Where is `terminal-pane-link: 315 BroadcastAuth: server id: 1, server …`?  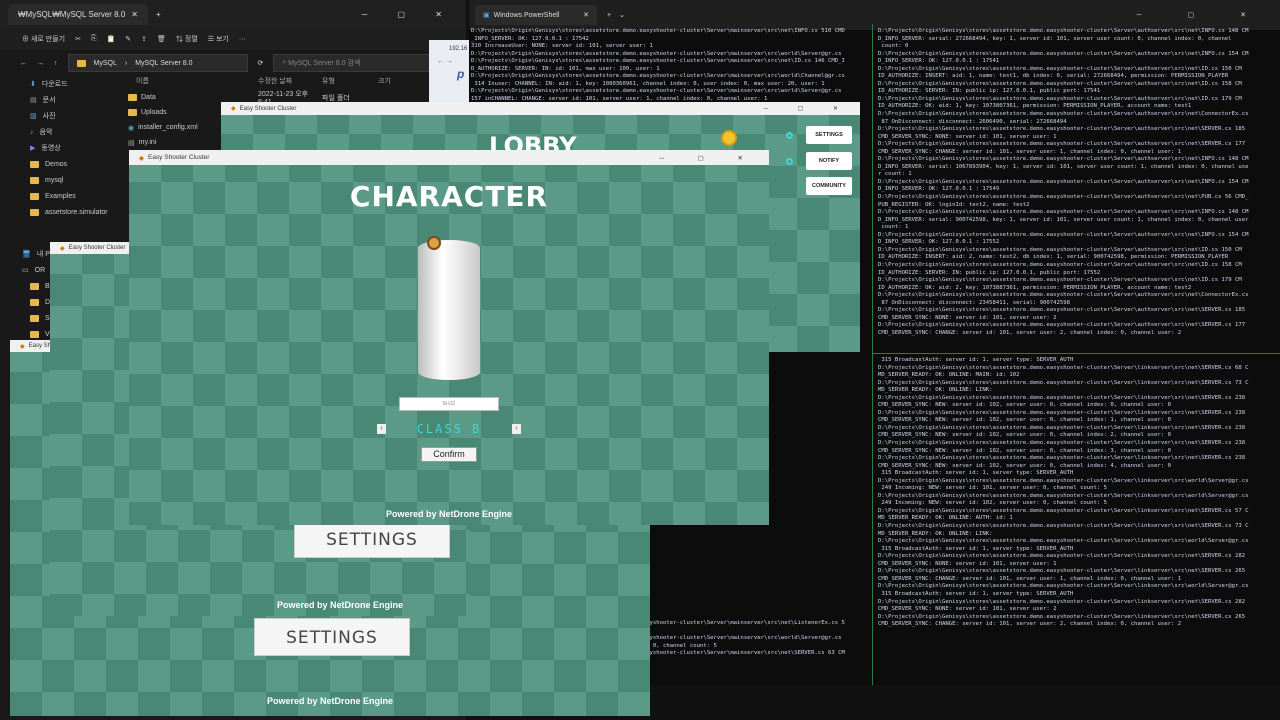 terminal-pane-link: 315 BroadcastAuth: server id: 1, server … is located at coordinates (1078, 517).